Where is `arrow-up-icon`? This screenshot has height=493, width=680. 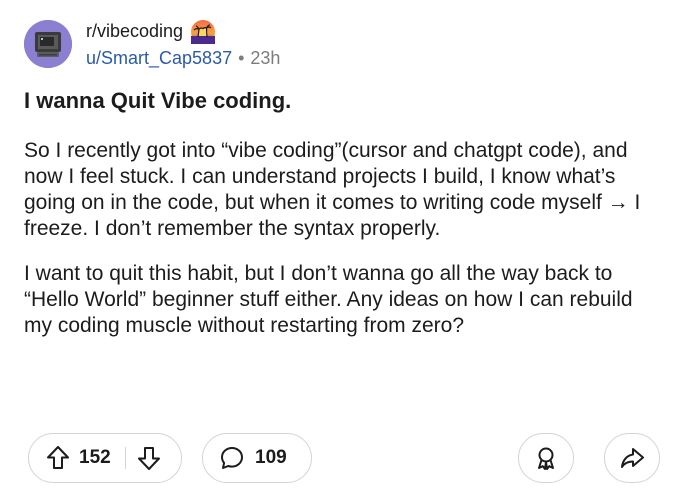 arrow-up-icon is located at coordinates (58, 457).